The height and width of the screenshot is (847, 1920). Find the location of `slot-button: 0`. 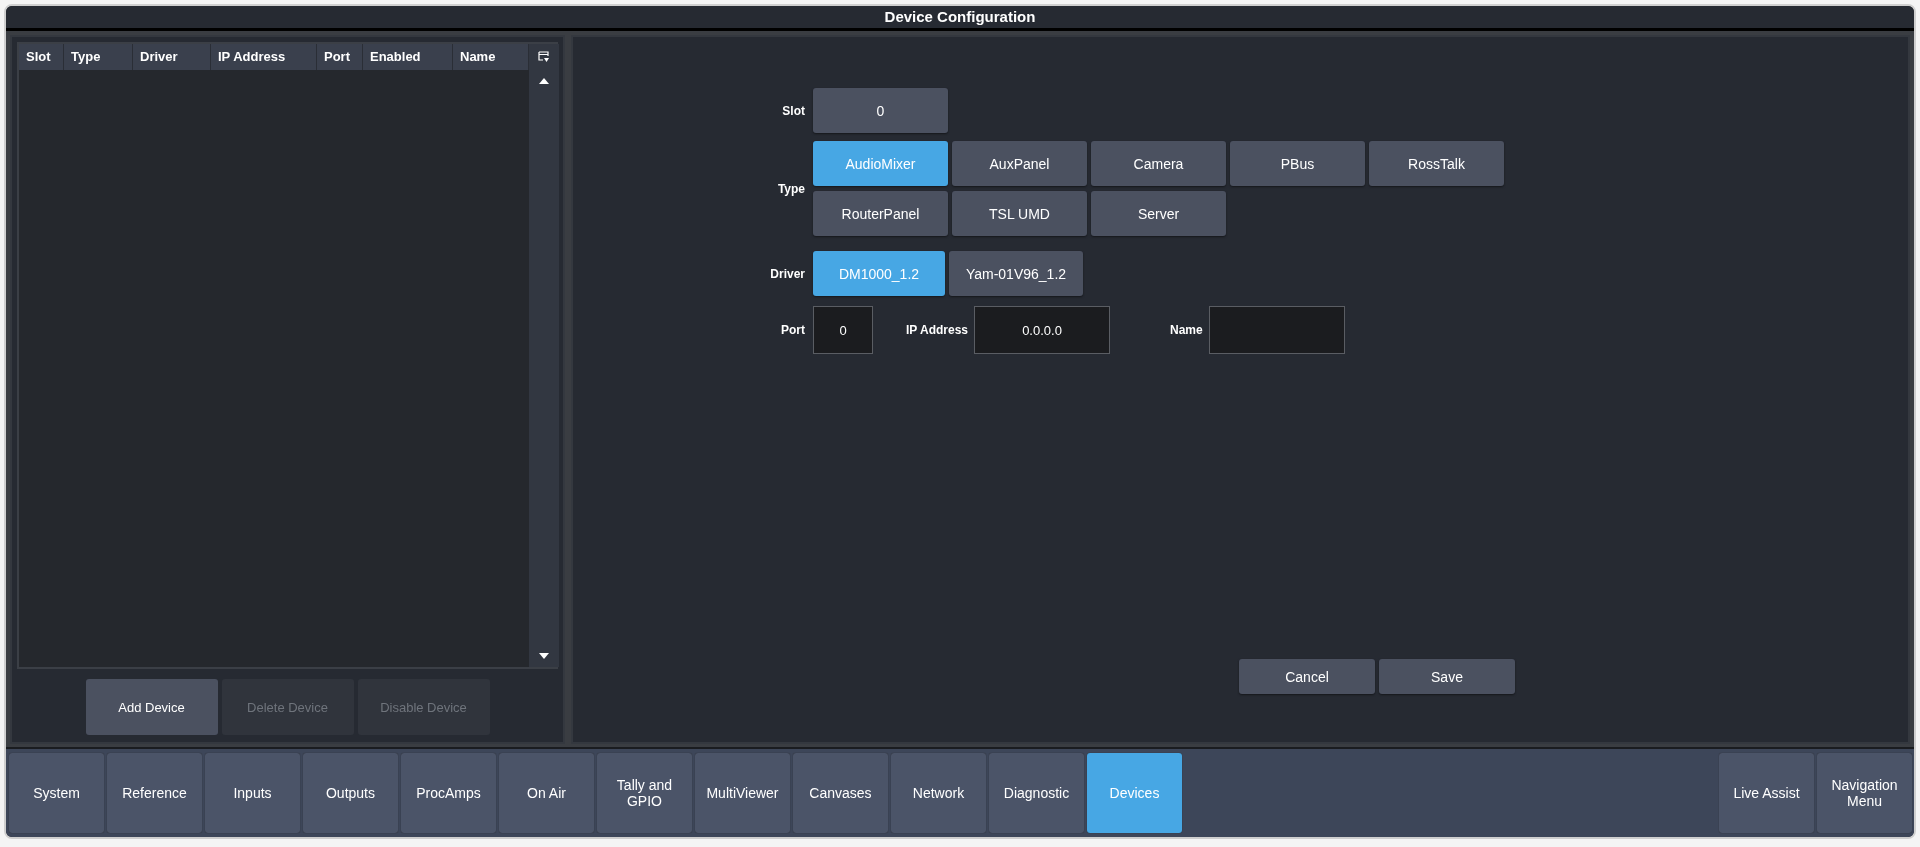

slot-button: 0 is located at coordinates (880, 110).